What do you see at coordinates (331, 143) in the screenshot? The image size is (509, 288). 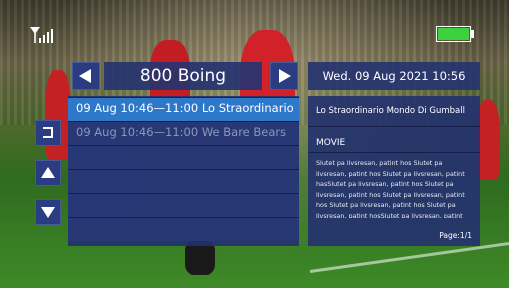 I see `program-category: MOVIE` at bounding box center [331, 143].